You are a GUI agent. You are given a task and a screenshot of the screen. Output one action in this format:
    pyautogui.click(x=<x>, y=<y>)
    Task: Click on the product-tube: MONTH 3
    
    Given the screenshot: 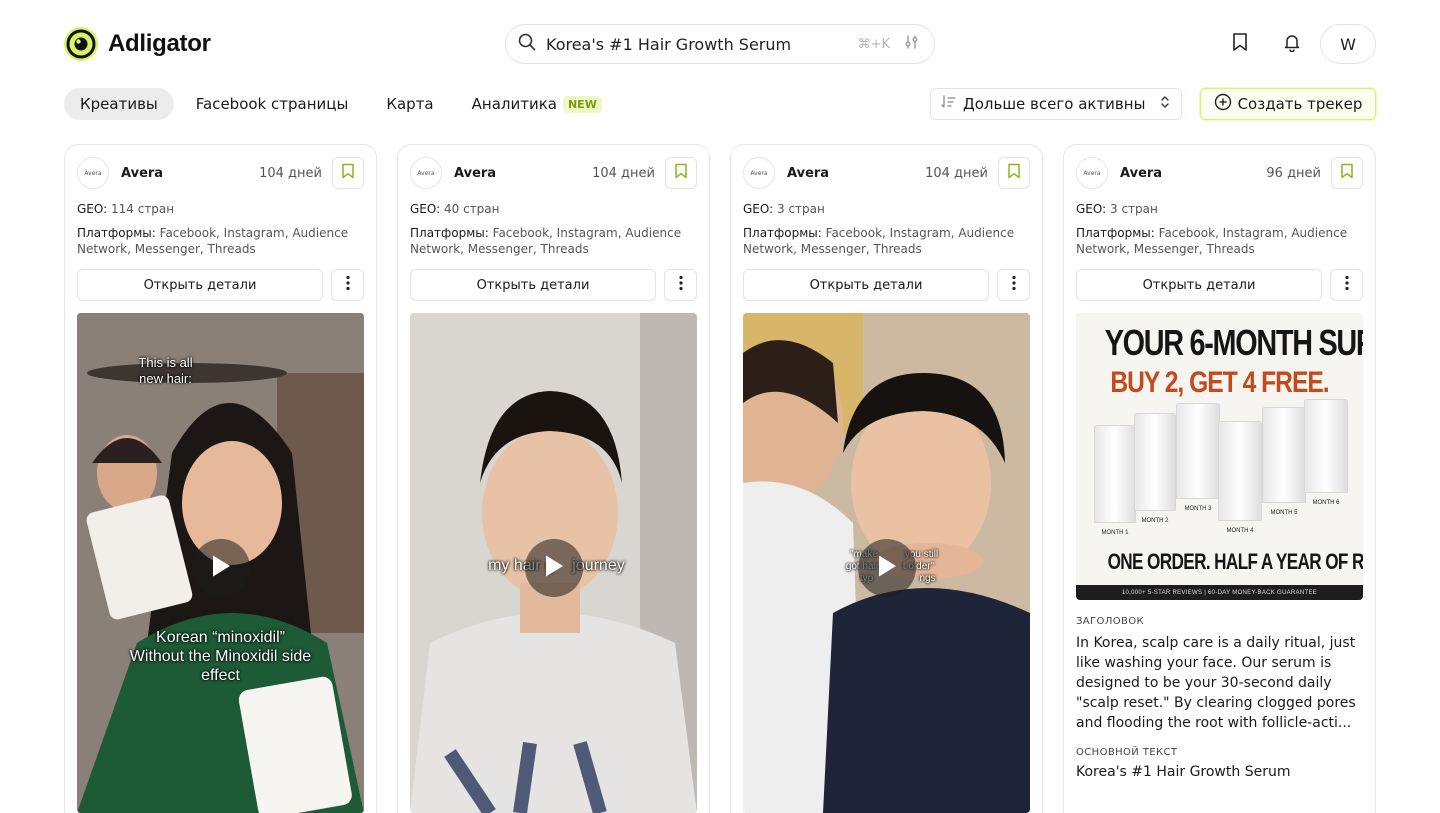 What is the action you would take?
    pyautogui.click(x=1198, y=457)
    